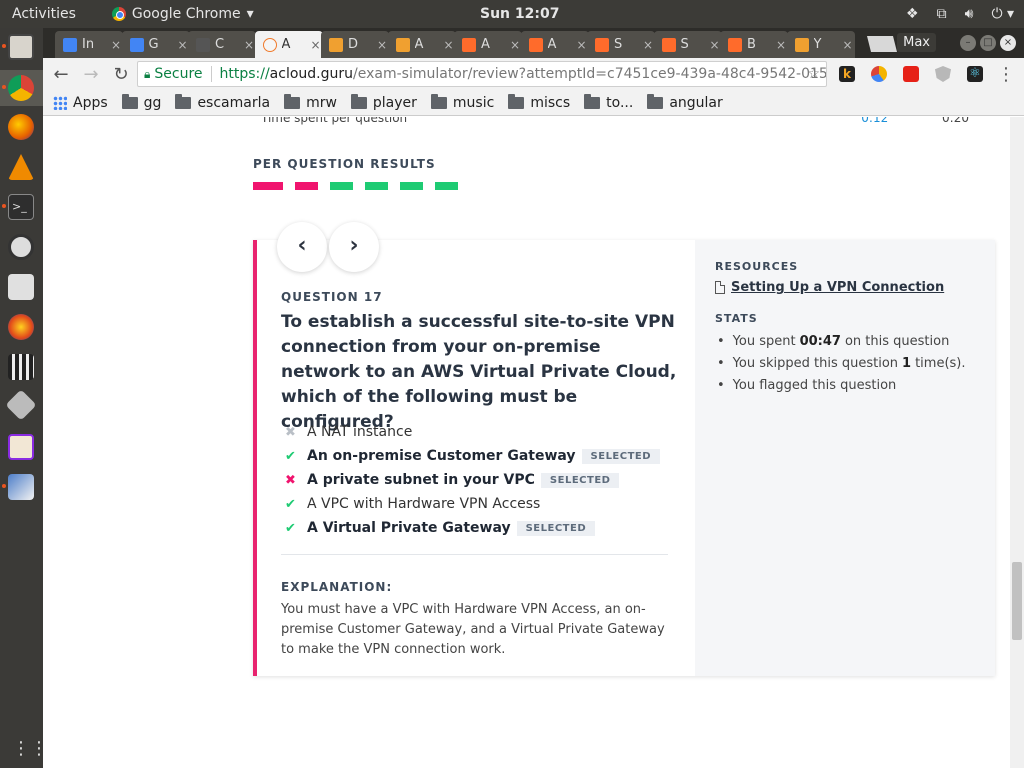  Describe the element at coordinates (21, 207) in the screenshot. I see `terminal-icon: >_` at that location.